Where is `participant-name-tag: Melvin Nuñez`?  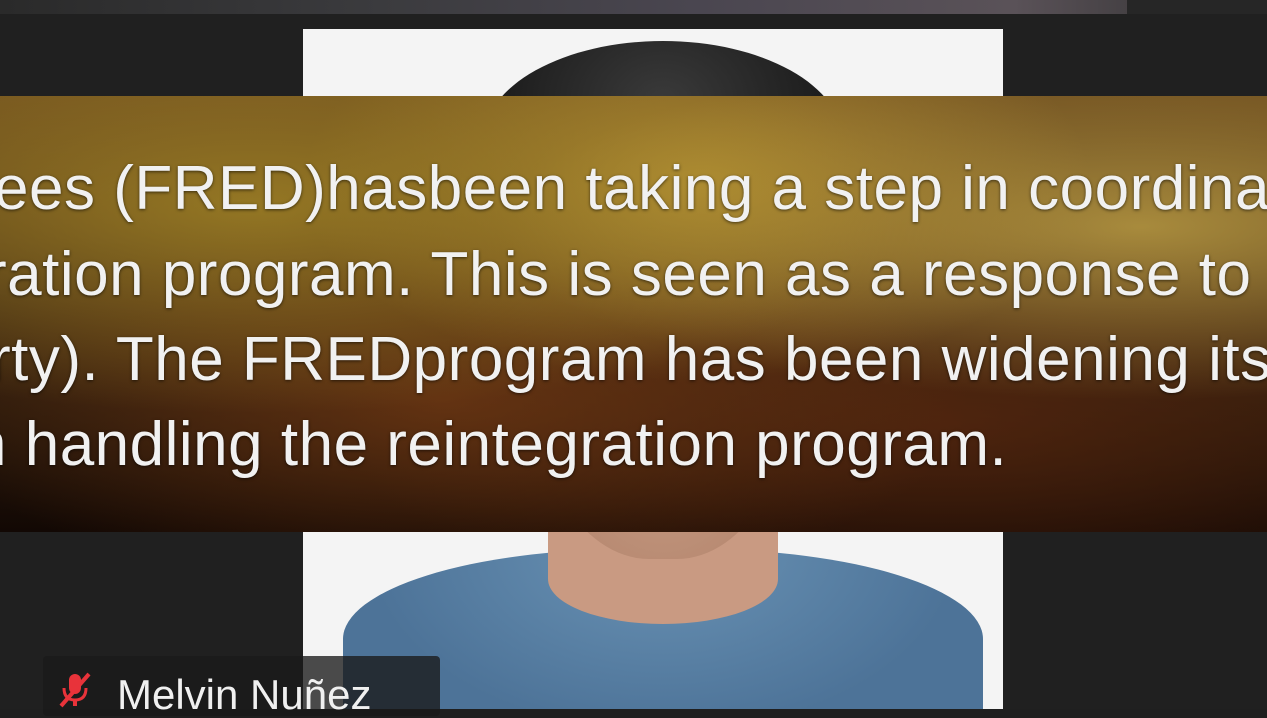 participant-name-tag: Melvin Nuñez is located at coordinates (241, 686).